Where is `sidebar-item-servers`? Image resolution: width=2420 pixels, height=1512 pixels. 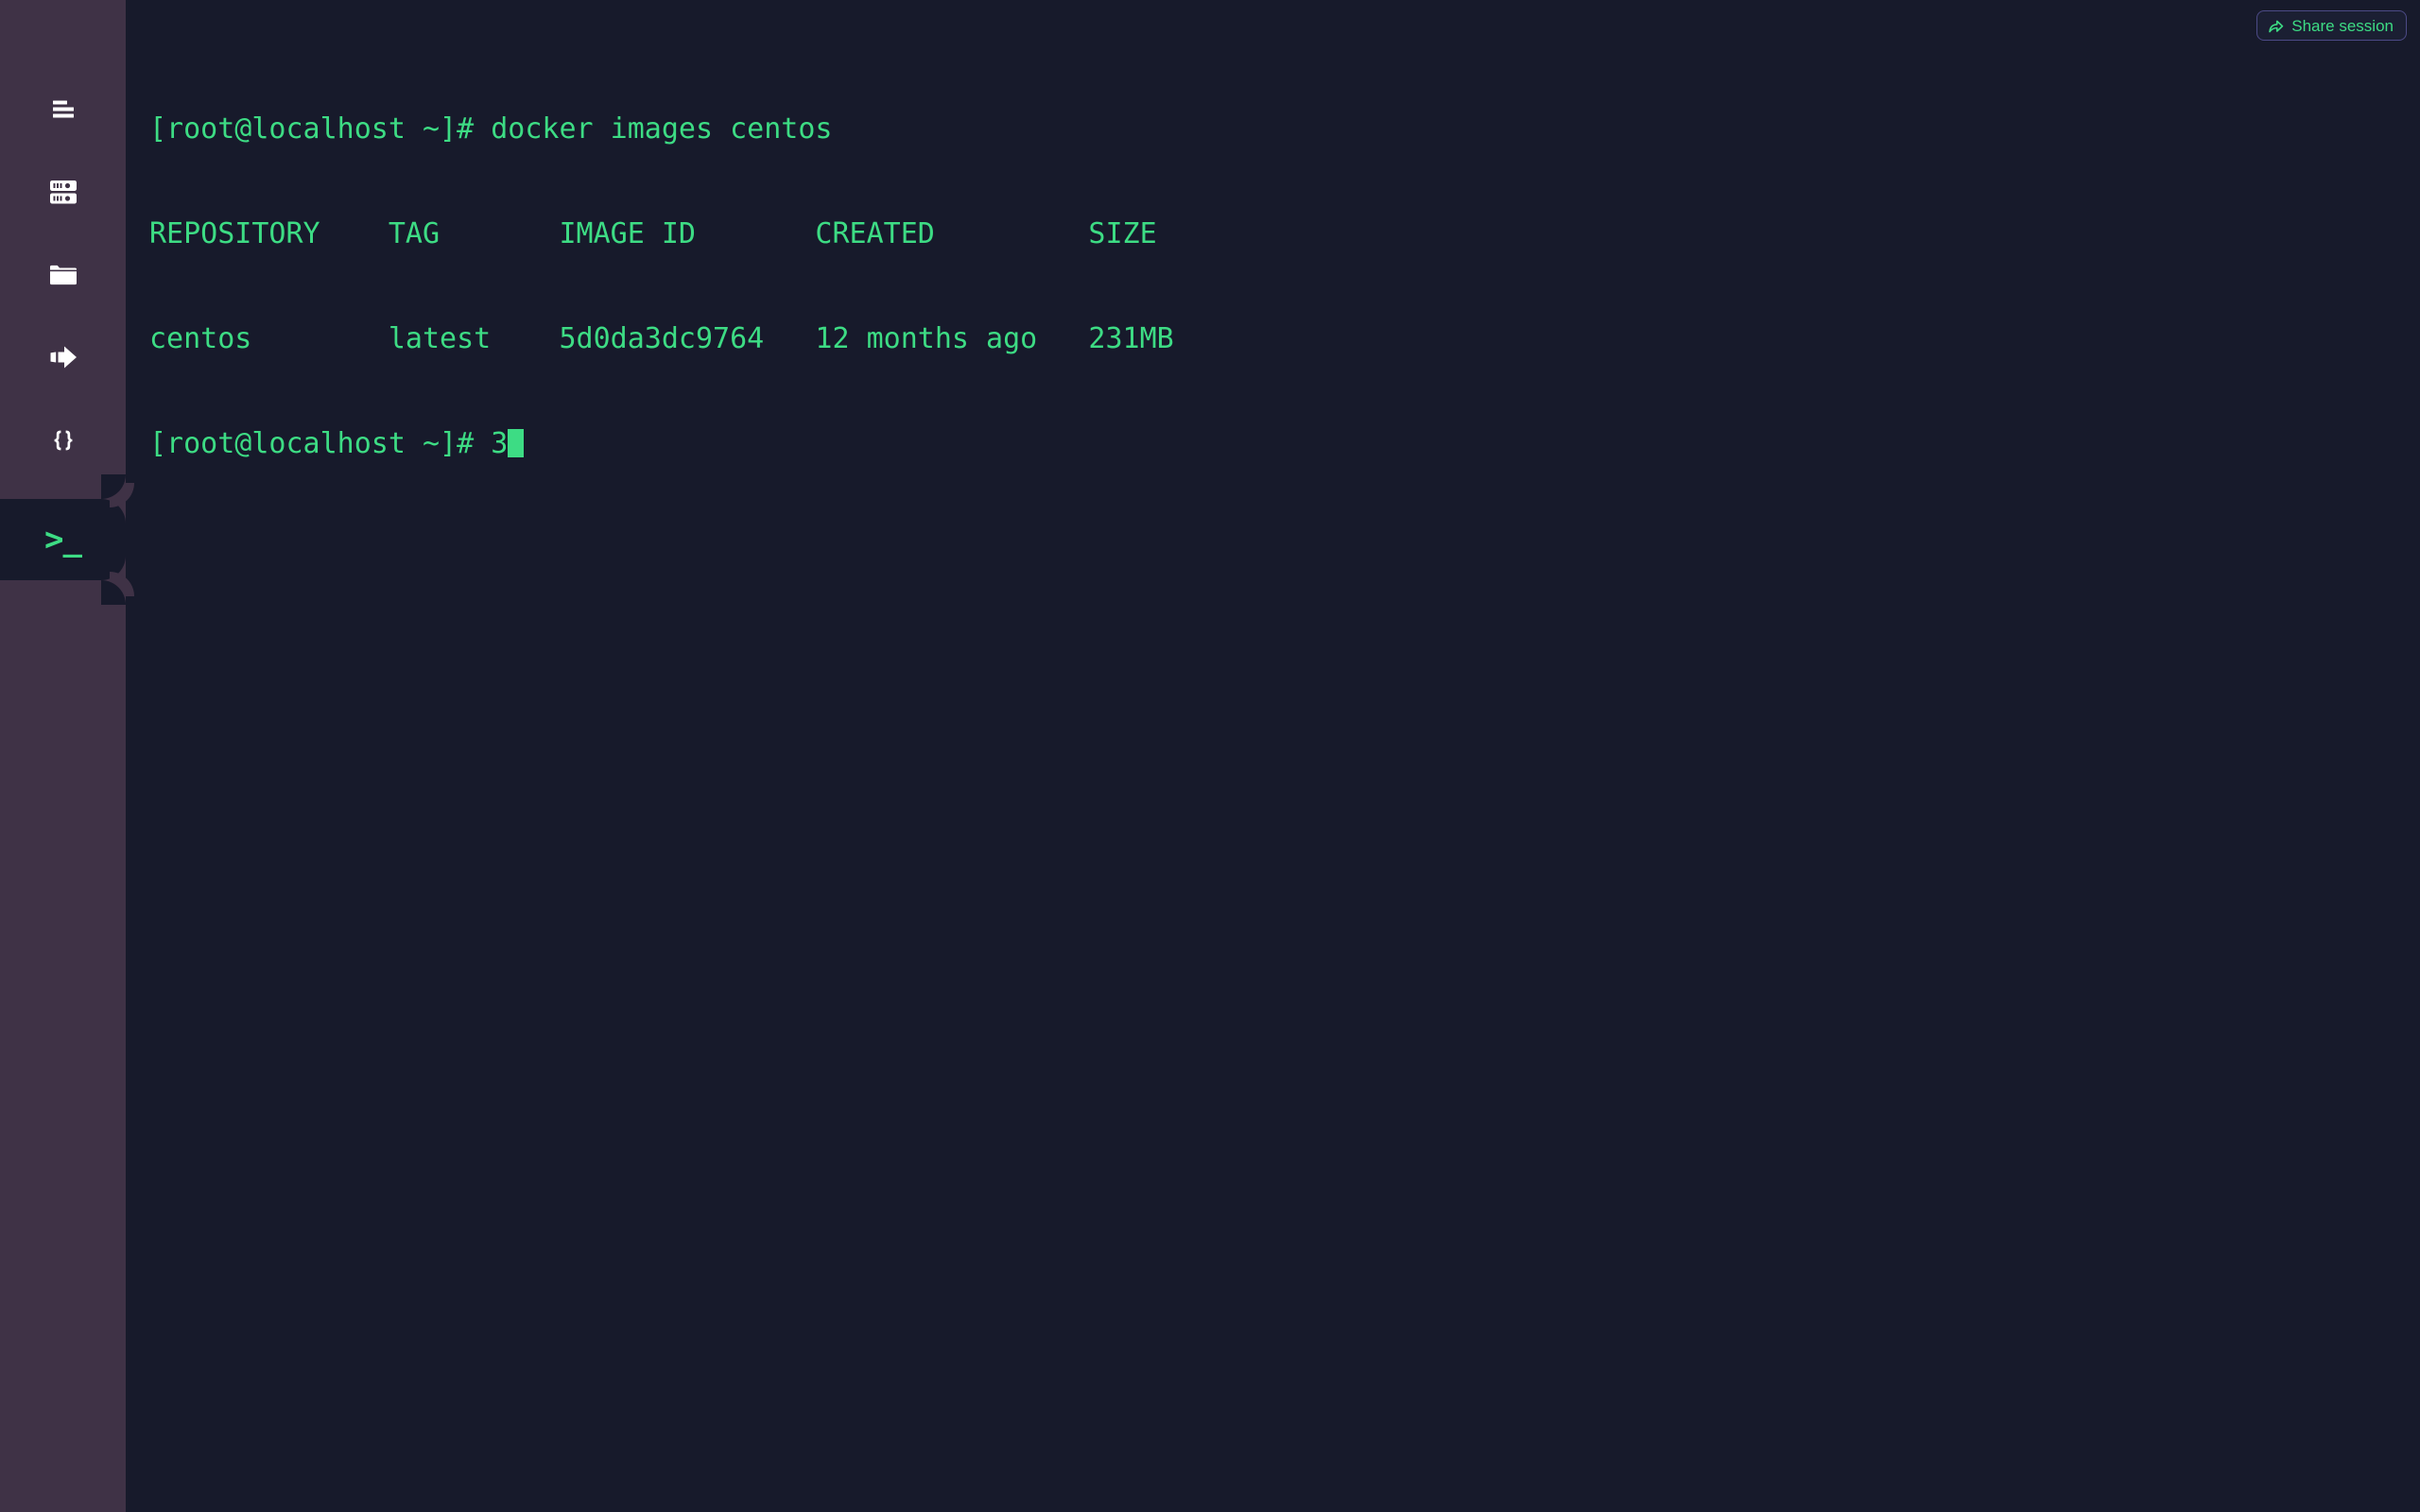
sidebar-item-servers is located at coordinates (63, 191).